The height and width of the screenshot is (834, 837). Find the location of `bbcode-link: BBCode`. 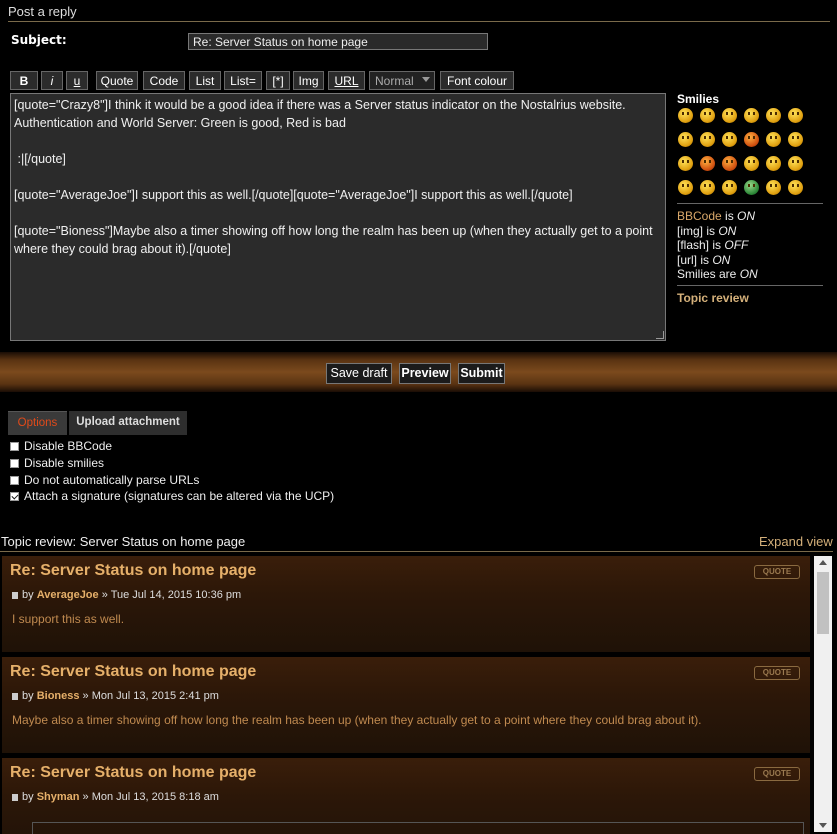

bbcode-link: BBCode is located at coordinates (699, 216).